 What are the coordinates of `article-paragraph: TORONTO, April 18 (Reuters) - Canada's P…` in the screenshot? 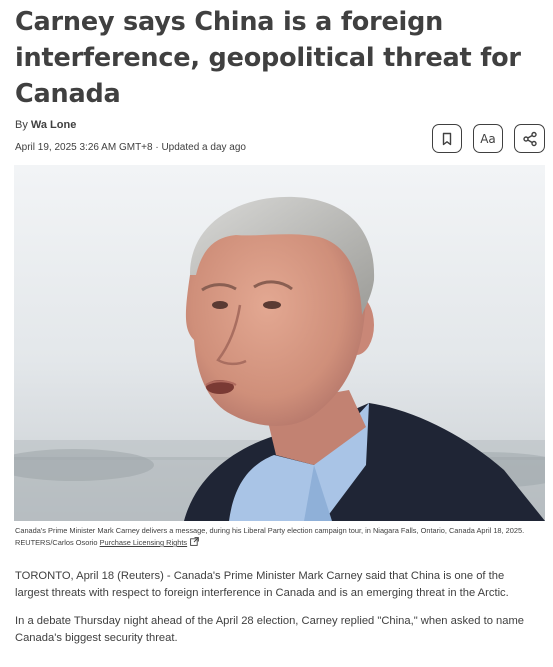 It's located at (262, 584).